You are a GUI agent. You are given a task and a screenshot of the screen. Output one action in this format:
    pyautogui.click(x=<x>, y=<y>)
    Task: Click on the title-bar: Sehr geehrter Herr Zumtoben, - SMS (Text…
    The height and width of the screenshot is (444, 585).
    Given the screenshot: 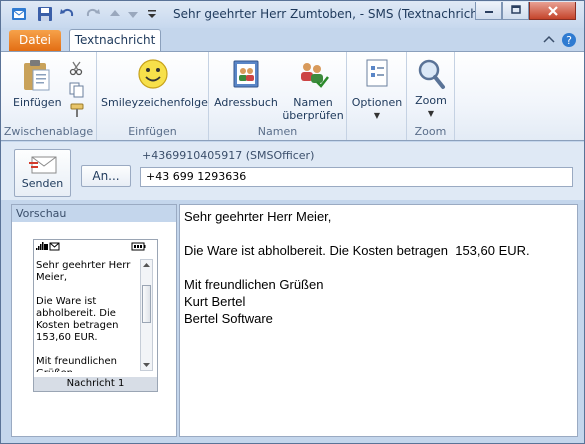 What is the action you would take?
    pyautogui.click(x=292, y=14)
    